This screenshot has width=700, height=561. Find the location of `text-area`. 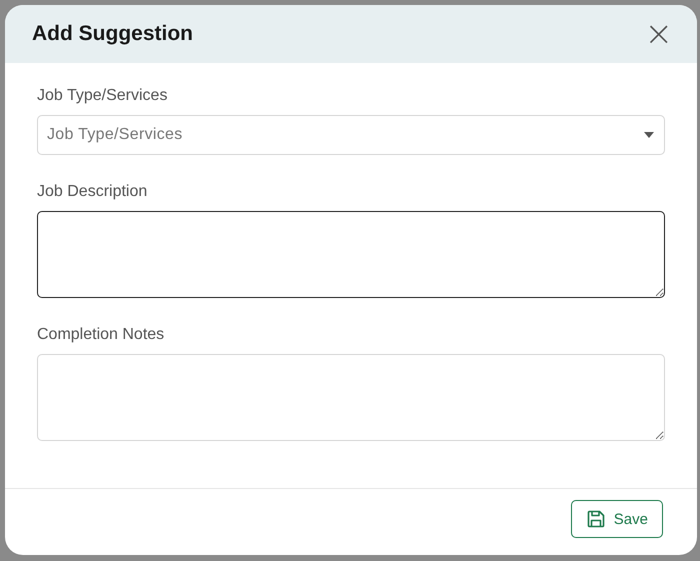

text-area is located at coordinates (351, 254).